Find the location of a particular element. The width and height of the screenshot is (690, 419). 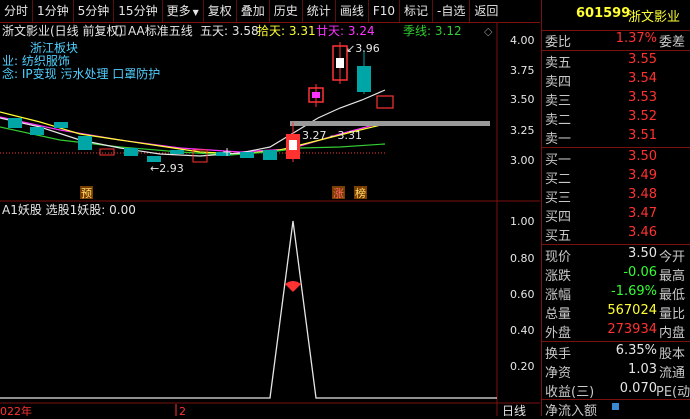

stat-value: 1.03 is located at coordinates (642, 369).